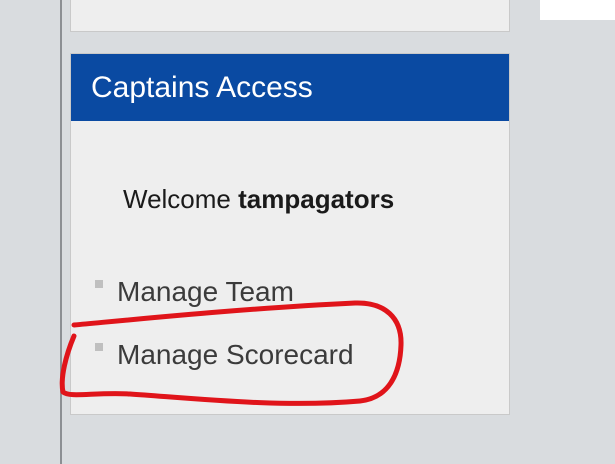 This screenshot has width=615, height=464. I want to click on welcome-username: tampagators, so click(316, 199).